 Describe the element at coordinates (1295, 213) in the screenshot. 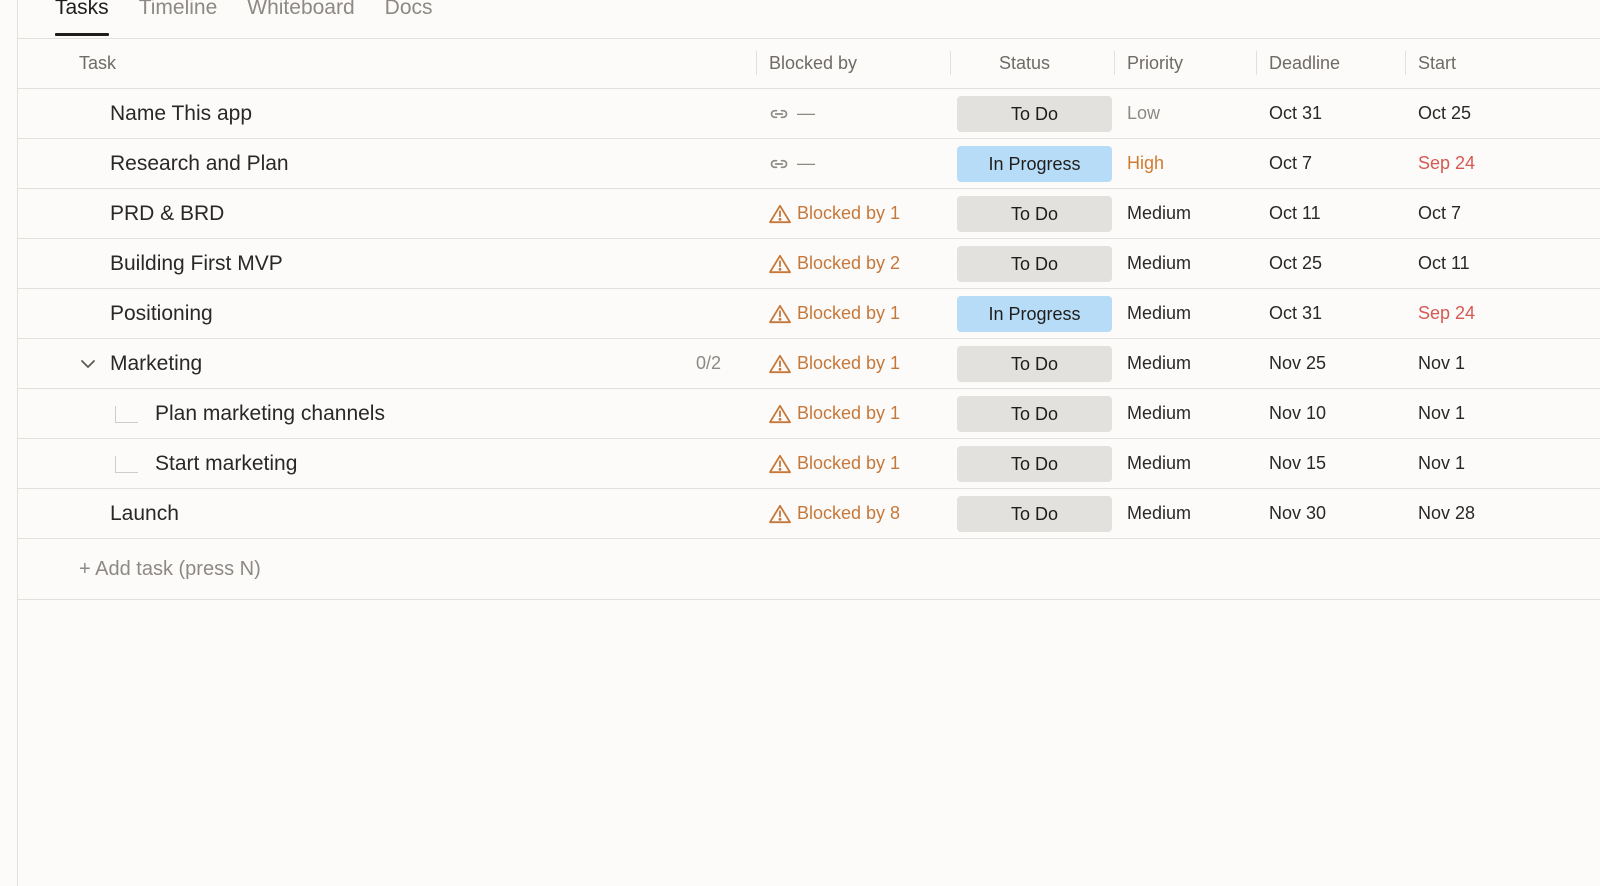

I see `deadline-date: Oct 11` at that location.